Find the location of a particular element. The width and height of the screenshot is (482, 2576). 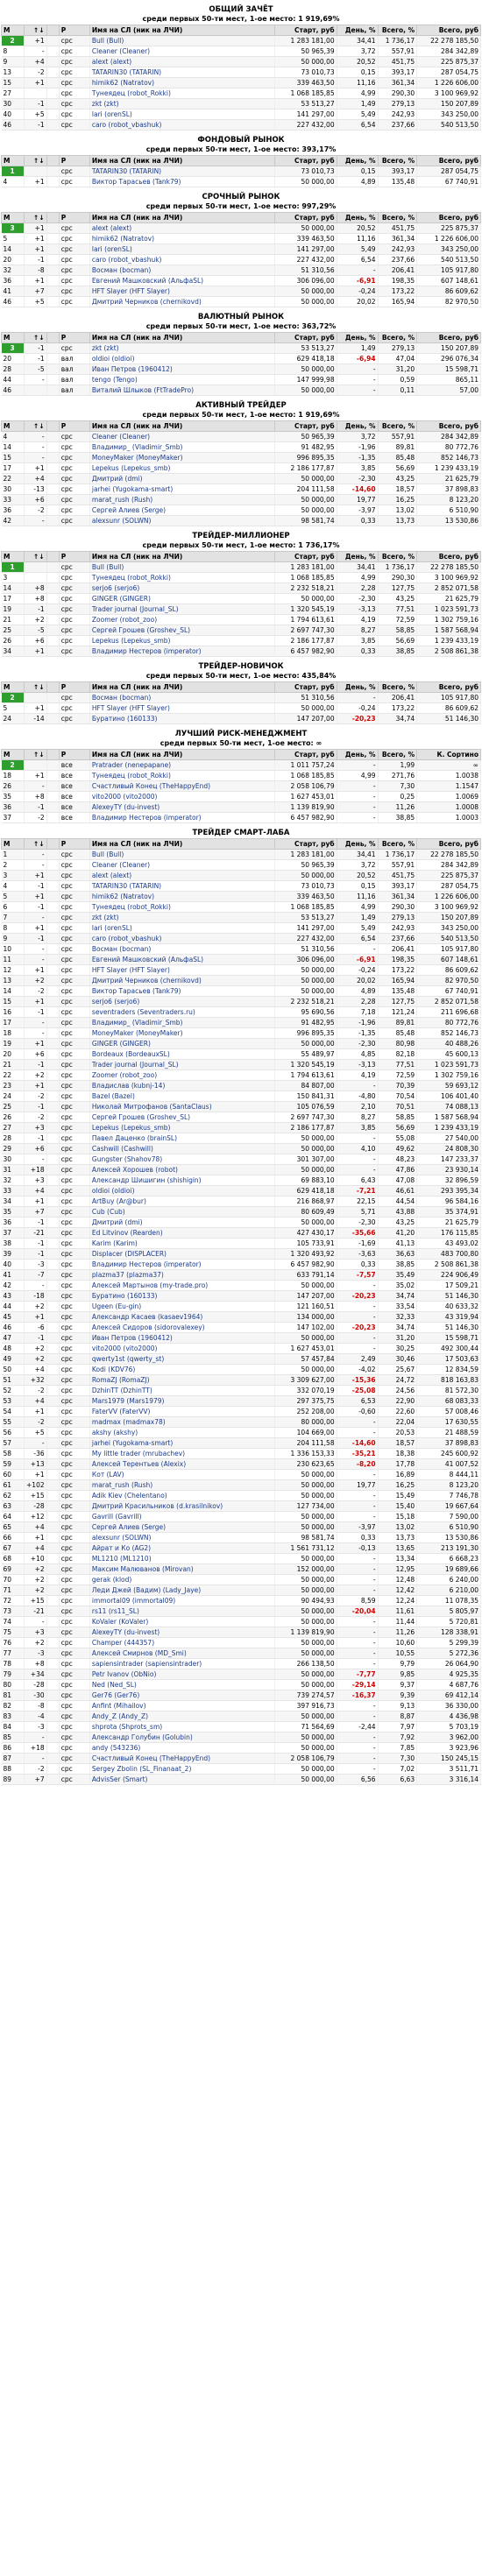

trader-name-cell: Cub (Cub) is located at coordinates (182, 1212).